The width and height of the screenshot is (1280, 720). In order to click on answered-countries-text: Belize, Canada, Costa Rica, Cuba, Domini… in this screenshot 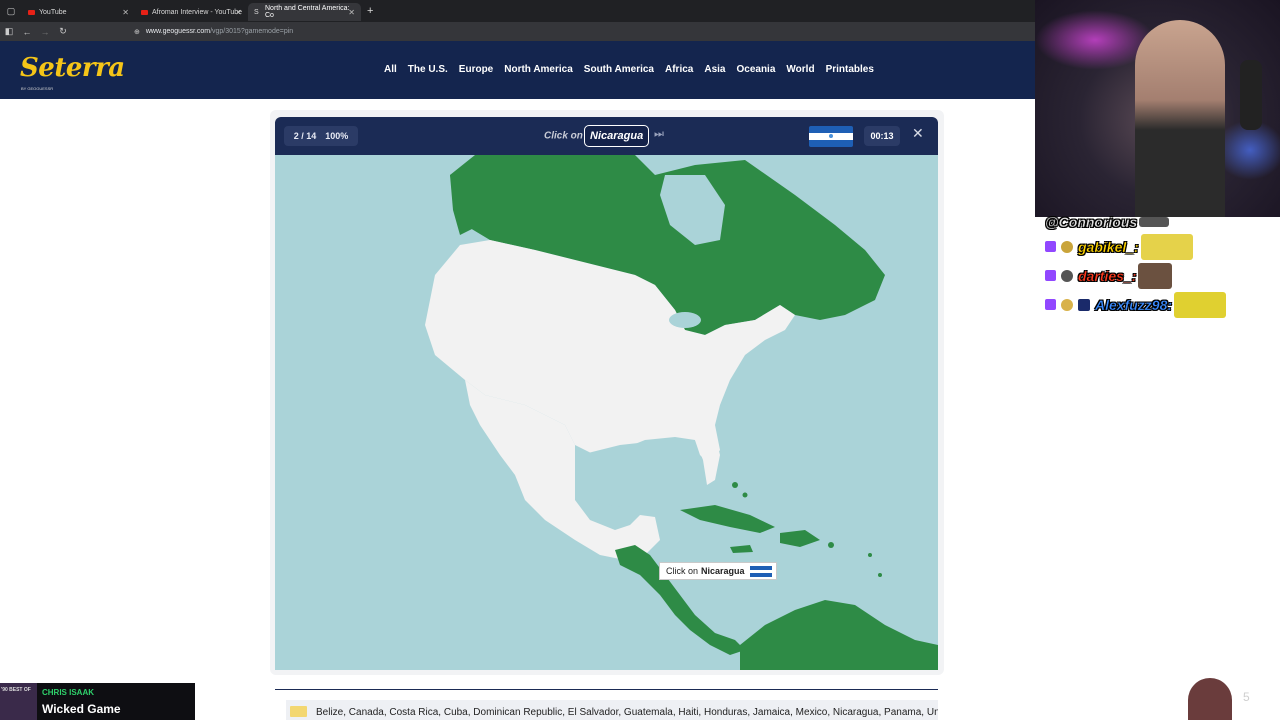, I will do `click(627, 712)`.